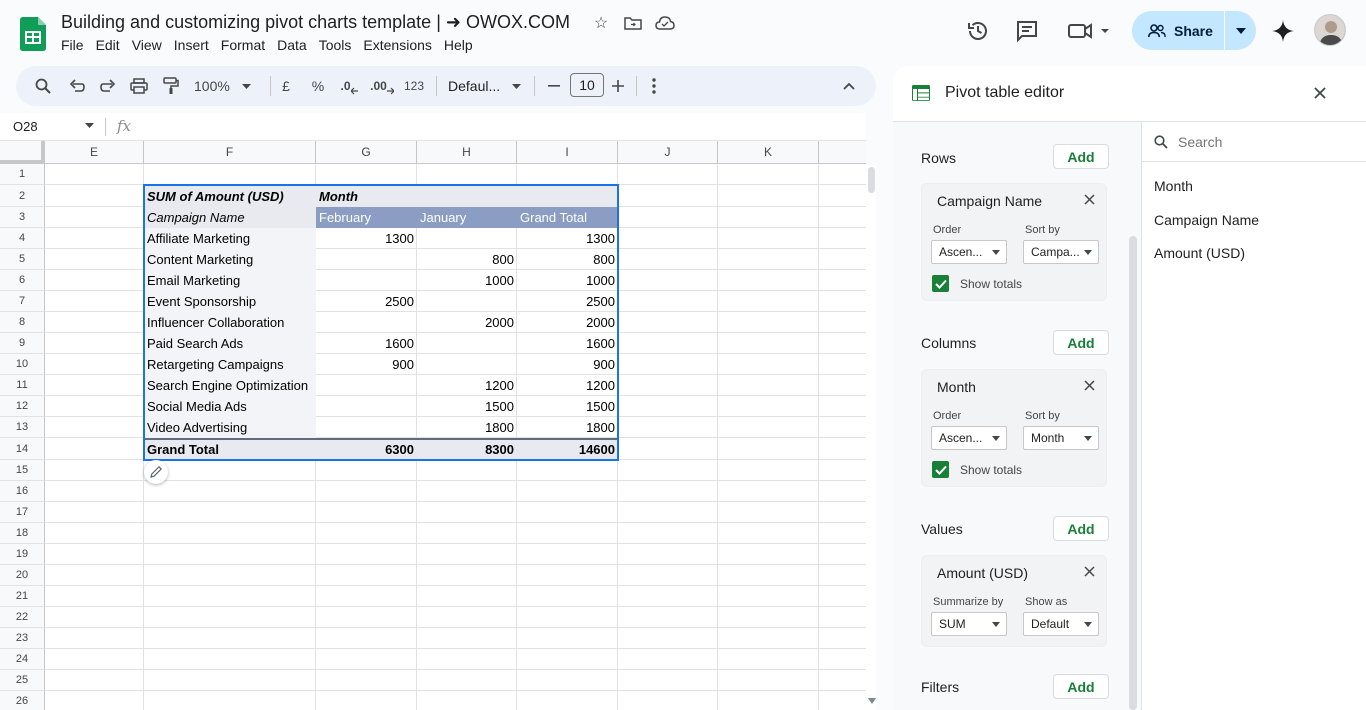  I want to click on share-dropdown, so click(1240, 30).